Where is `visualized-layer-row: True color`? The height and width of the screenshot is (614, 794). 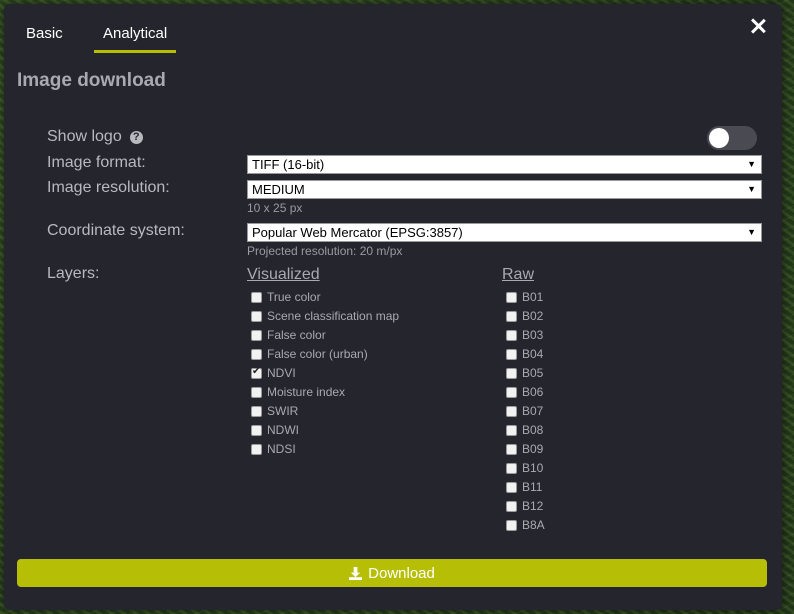 visualized-layer-row: True color is located at coordinates (286, 297).